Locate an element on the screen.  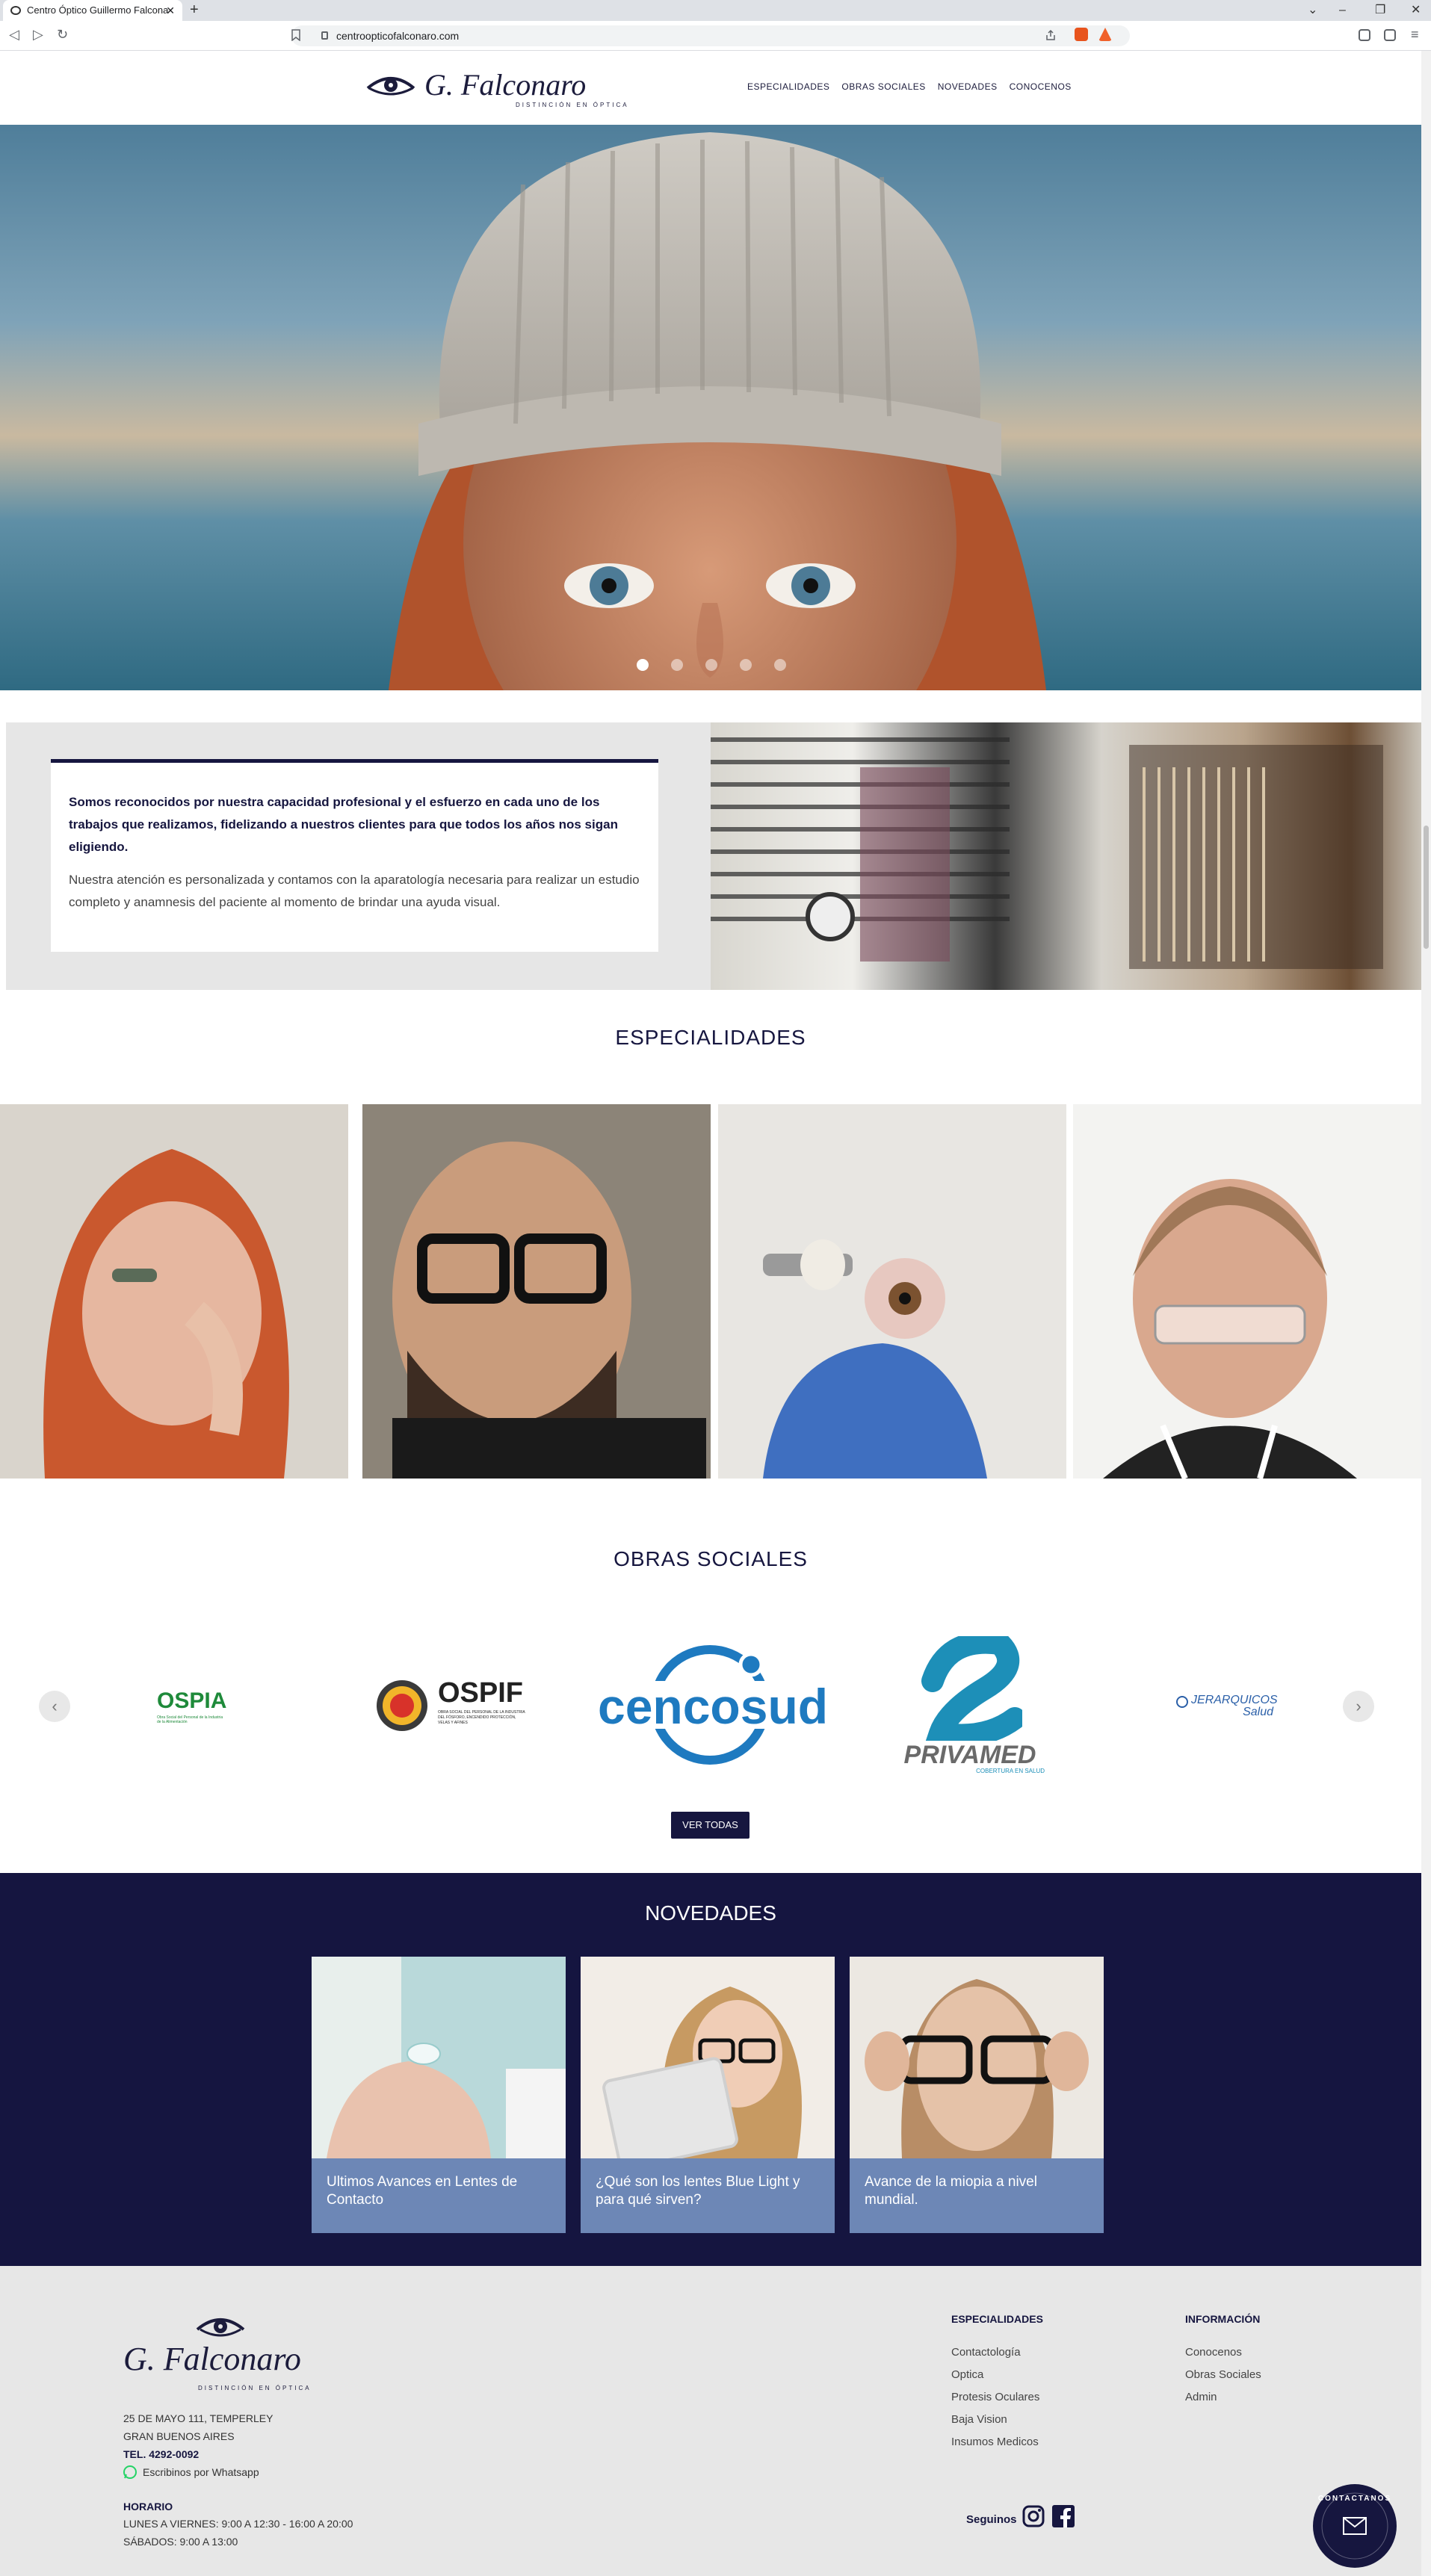
novedades-title: NOVEDADES is located at coordinates (710, 1913).